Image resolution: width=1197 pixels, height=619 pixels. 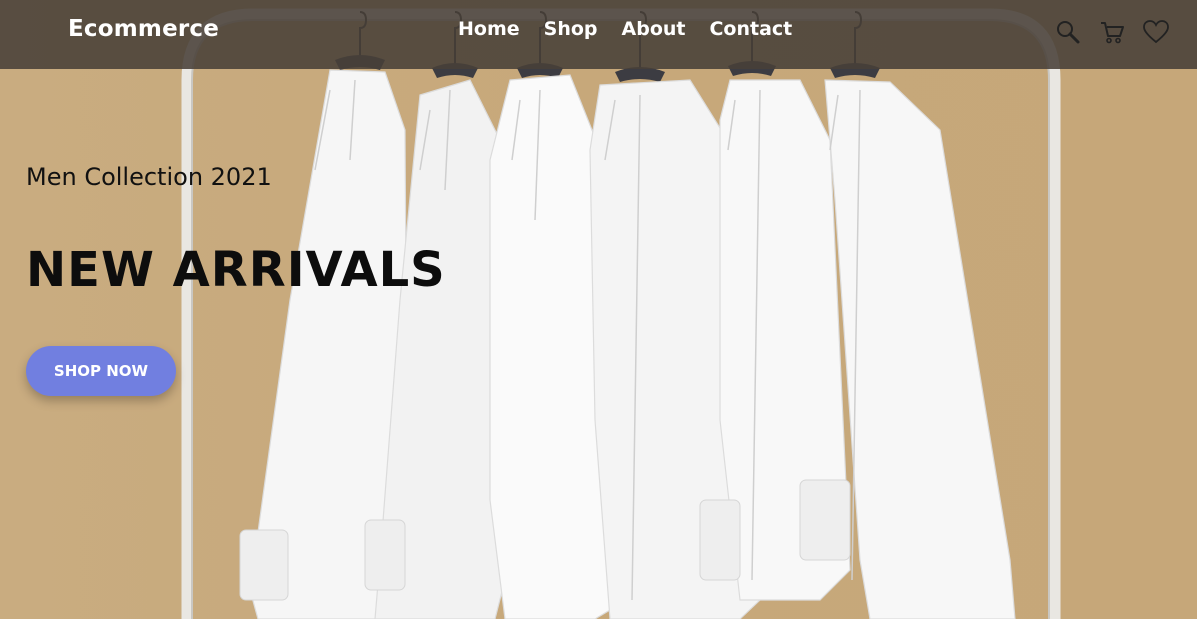 What do you see at coordinates (149, 177) in the screenshot?
I see `hero-subtitle: Men Collection 2021` at bounding box center [149, 177].